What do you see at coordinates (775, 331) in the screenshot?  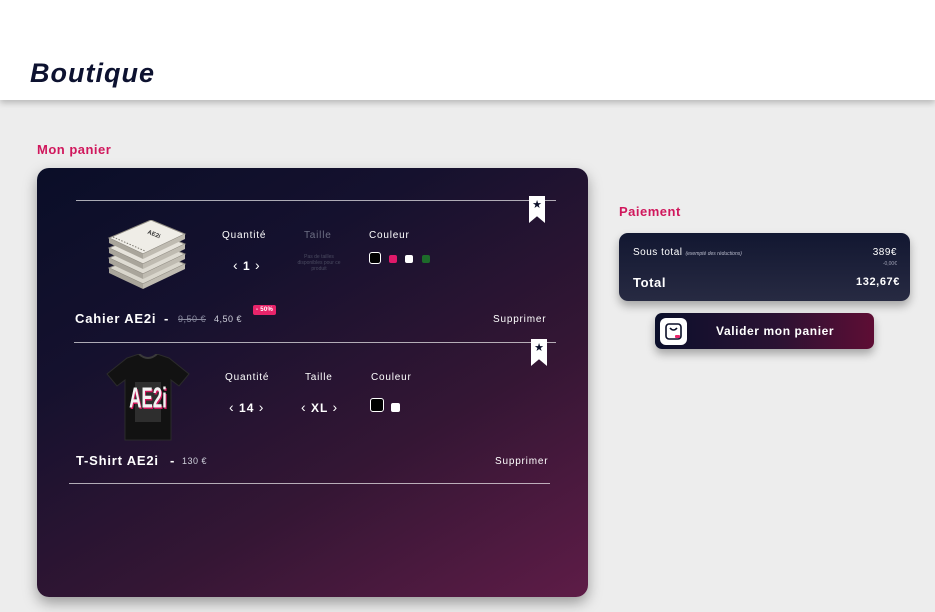 I see `validate-cart-label: Valider mon panier` at bounding box center [775, 331].